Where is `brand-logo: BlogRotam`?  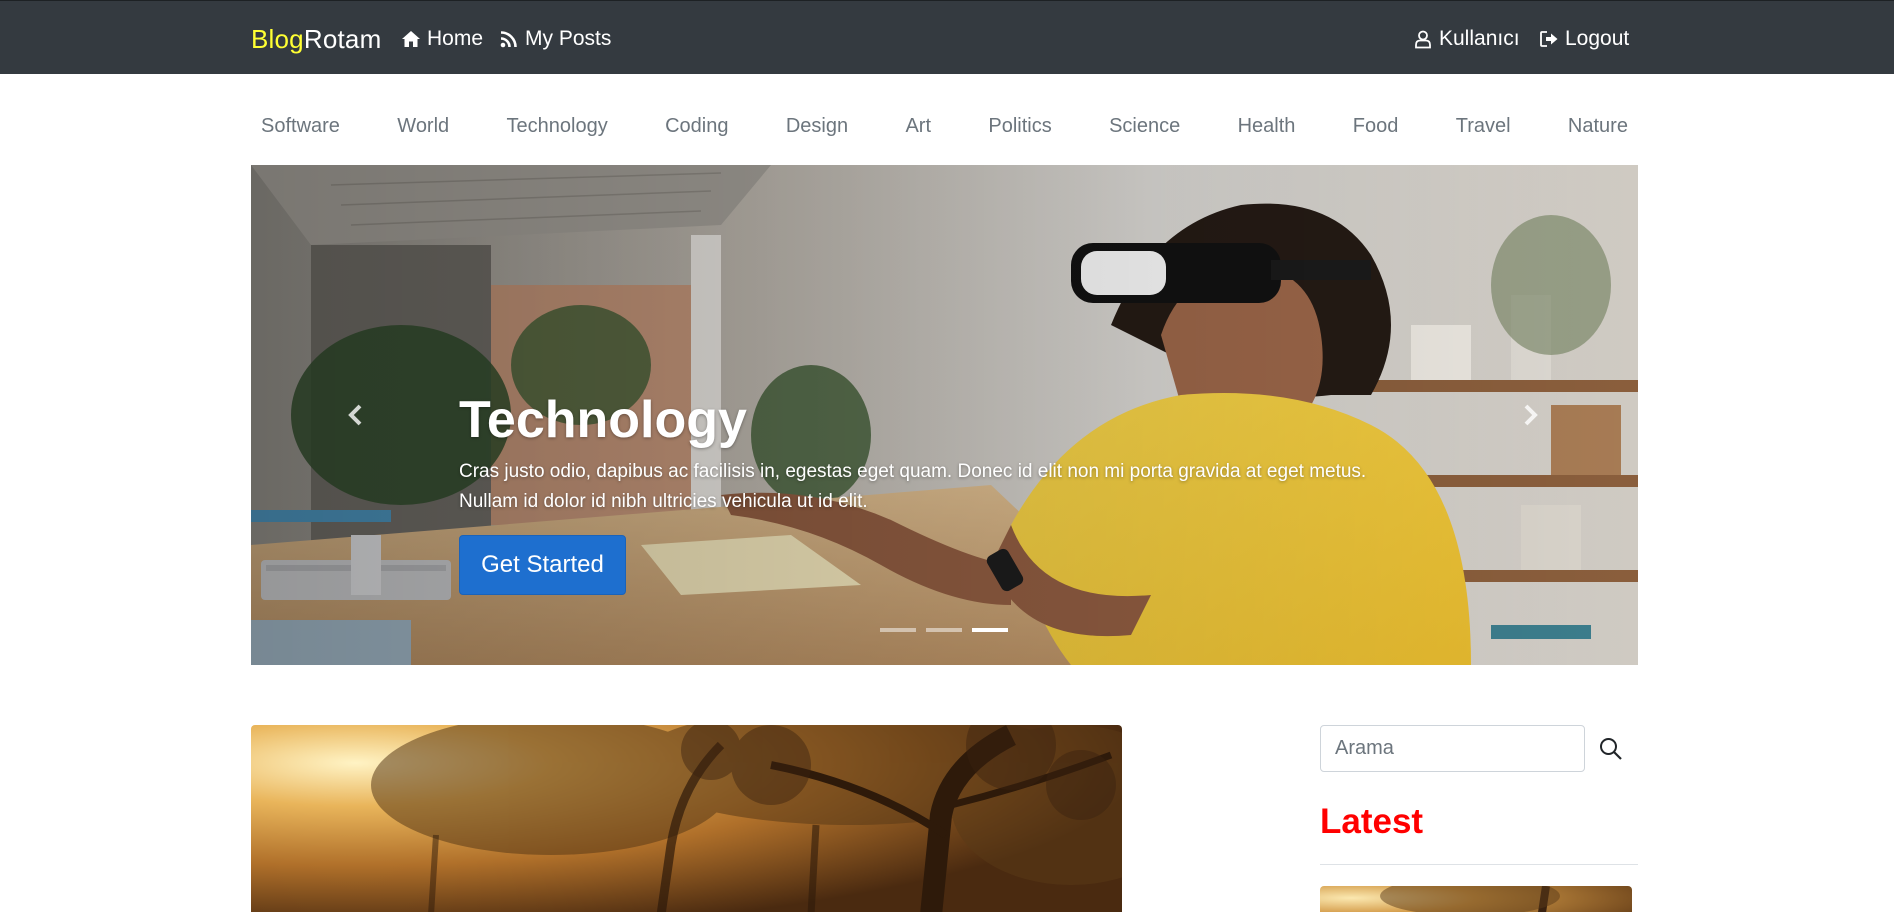
brand-logo: BlogRotam is located at coordinates (316, 39).